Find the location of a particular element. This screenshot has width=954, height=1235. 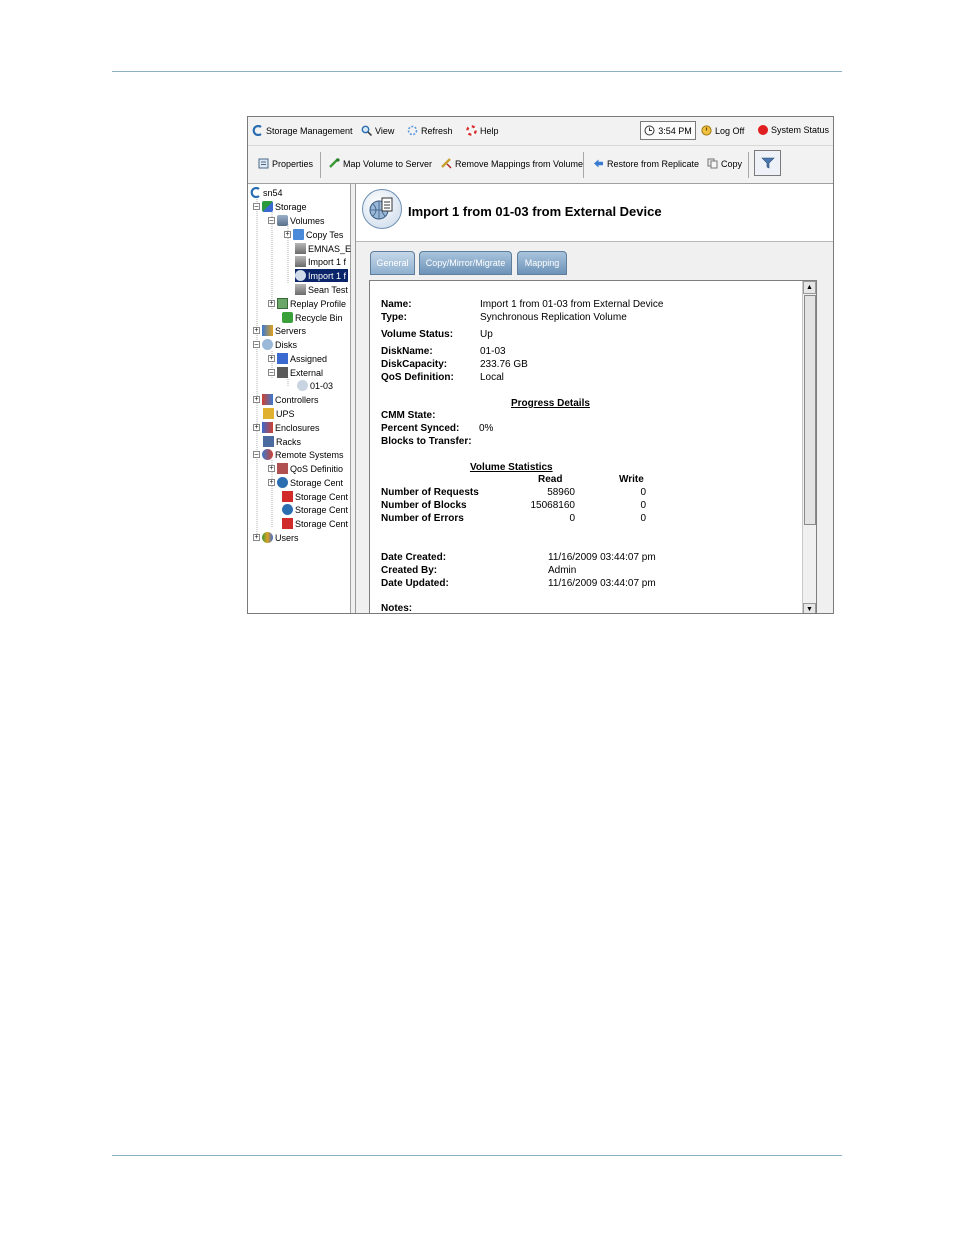

tree-item-disk-0103: 01-03 is located at coordinates (315, 385).